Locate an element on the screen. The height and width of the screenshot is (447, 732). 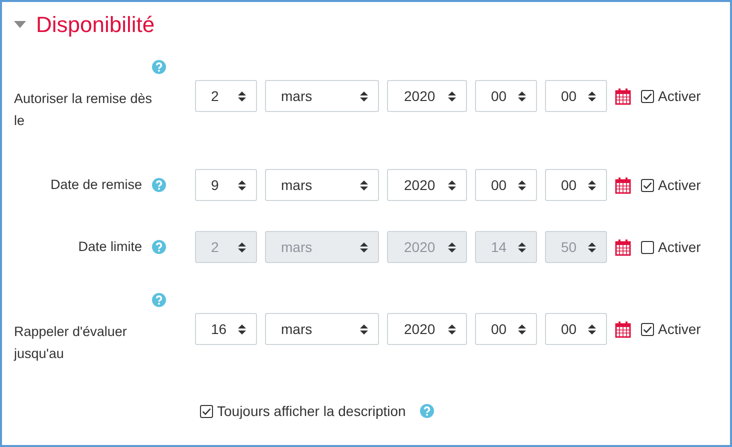
field-label: Rappeler d'évaluer jusqu'au is located at coordinates (71, 343).